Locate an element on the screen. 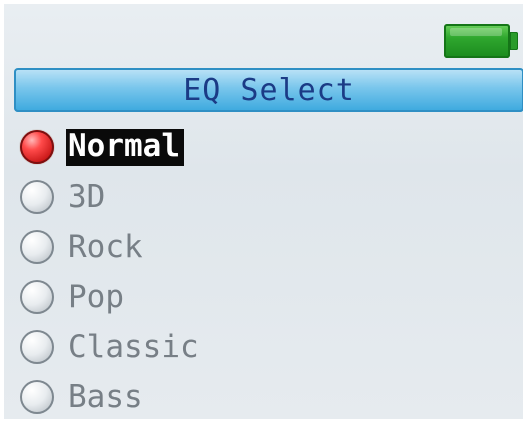 The width and height of the screenshot is (527, 423). title-bar: EQ Select is located at coordinates (268, 90).